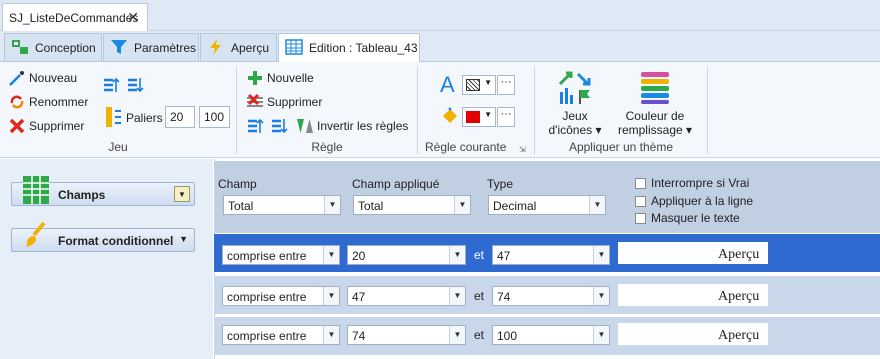 The width and height of the screenshot is (880, 359). Describe the element at coordinates (111, 85) in the screenshot. I see `sort-up-icon` at that location.